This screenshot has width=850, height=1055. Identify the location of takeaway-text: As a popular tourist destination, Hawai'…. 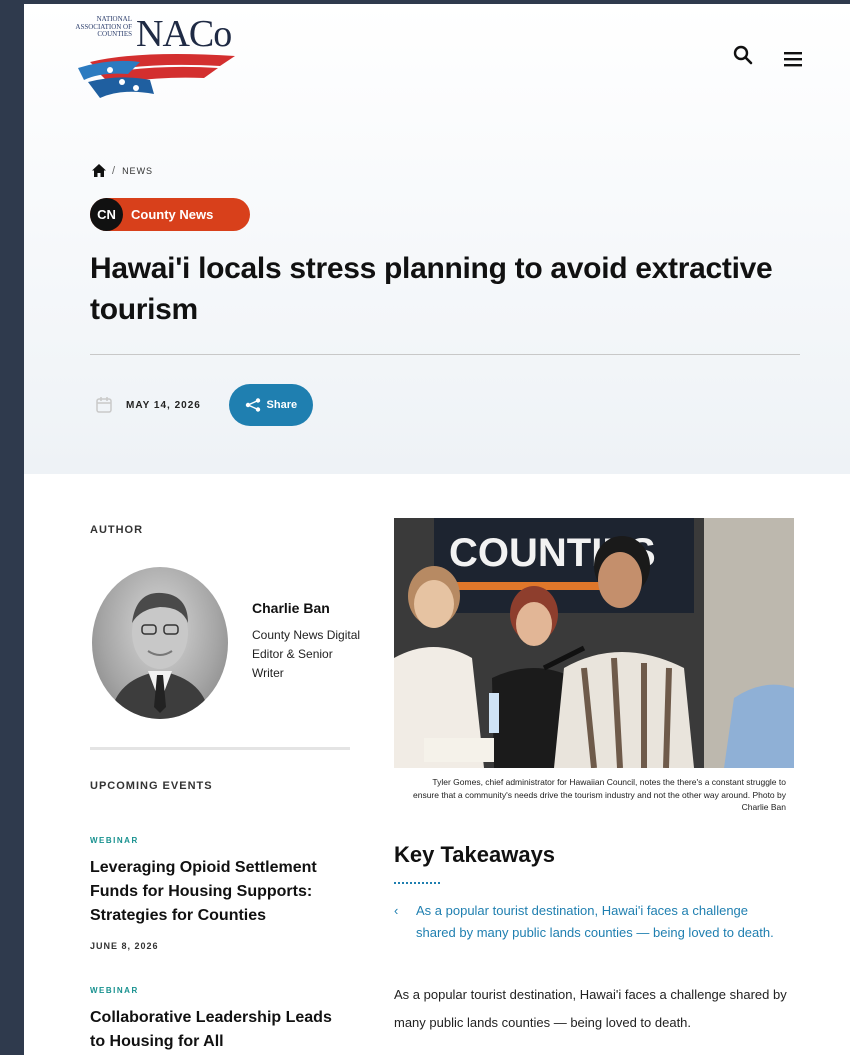
(595, 921).